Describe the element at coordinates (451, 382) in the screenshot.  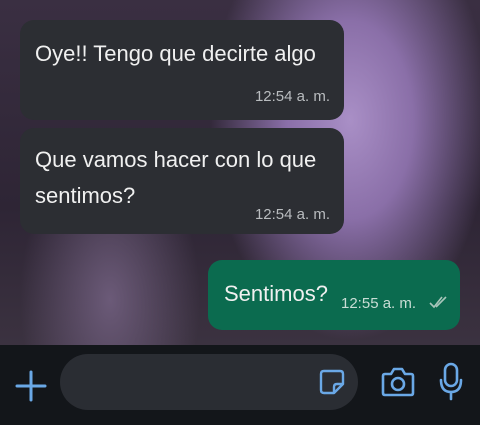
I see `mic-icon` at that location.